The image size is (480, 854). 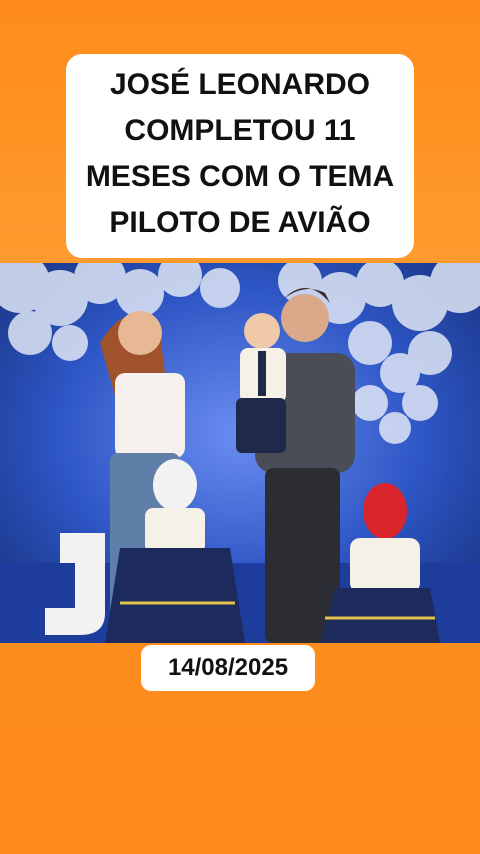 What do you see at coordinates (240, 176) in the screenshot?
I see `headline-line-3: MESES COM O TEMA` at bounding box center [240, 176].